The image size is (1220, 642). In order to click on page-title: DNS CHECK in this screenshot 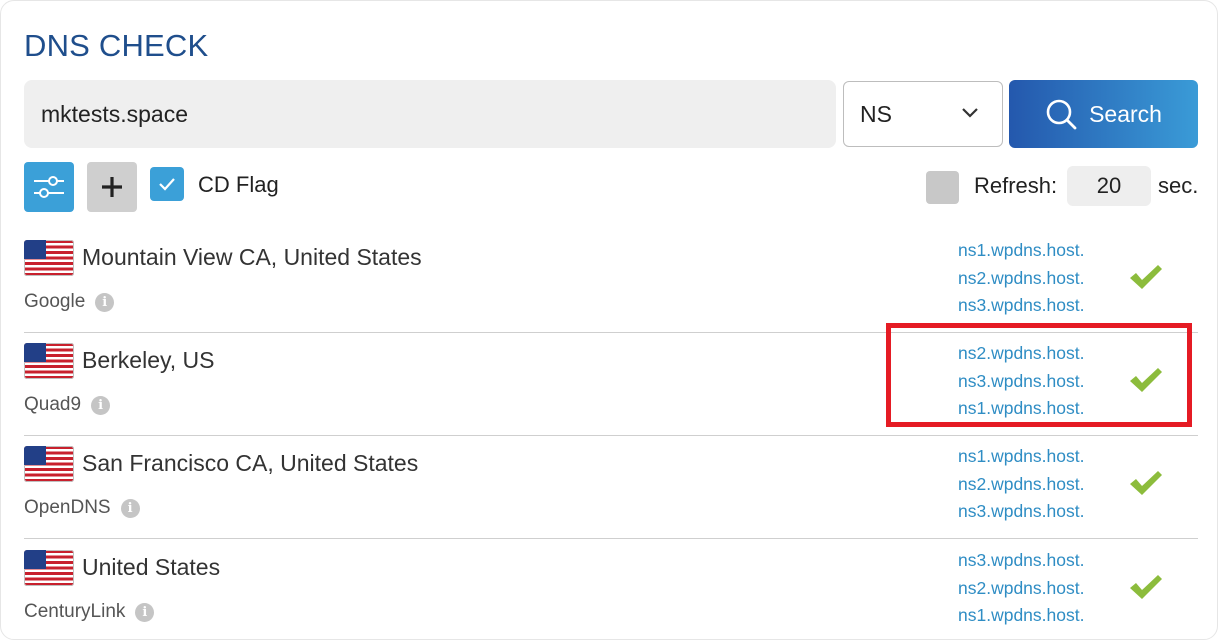, I will do `click(116, 45)`.